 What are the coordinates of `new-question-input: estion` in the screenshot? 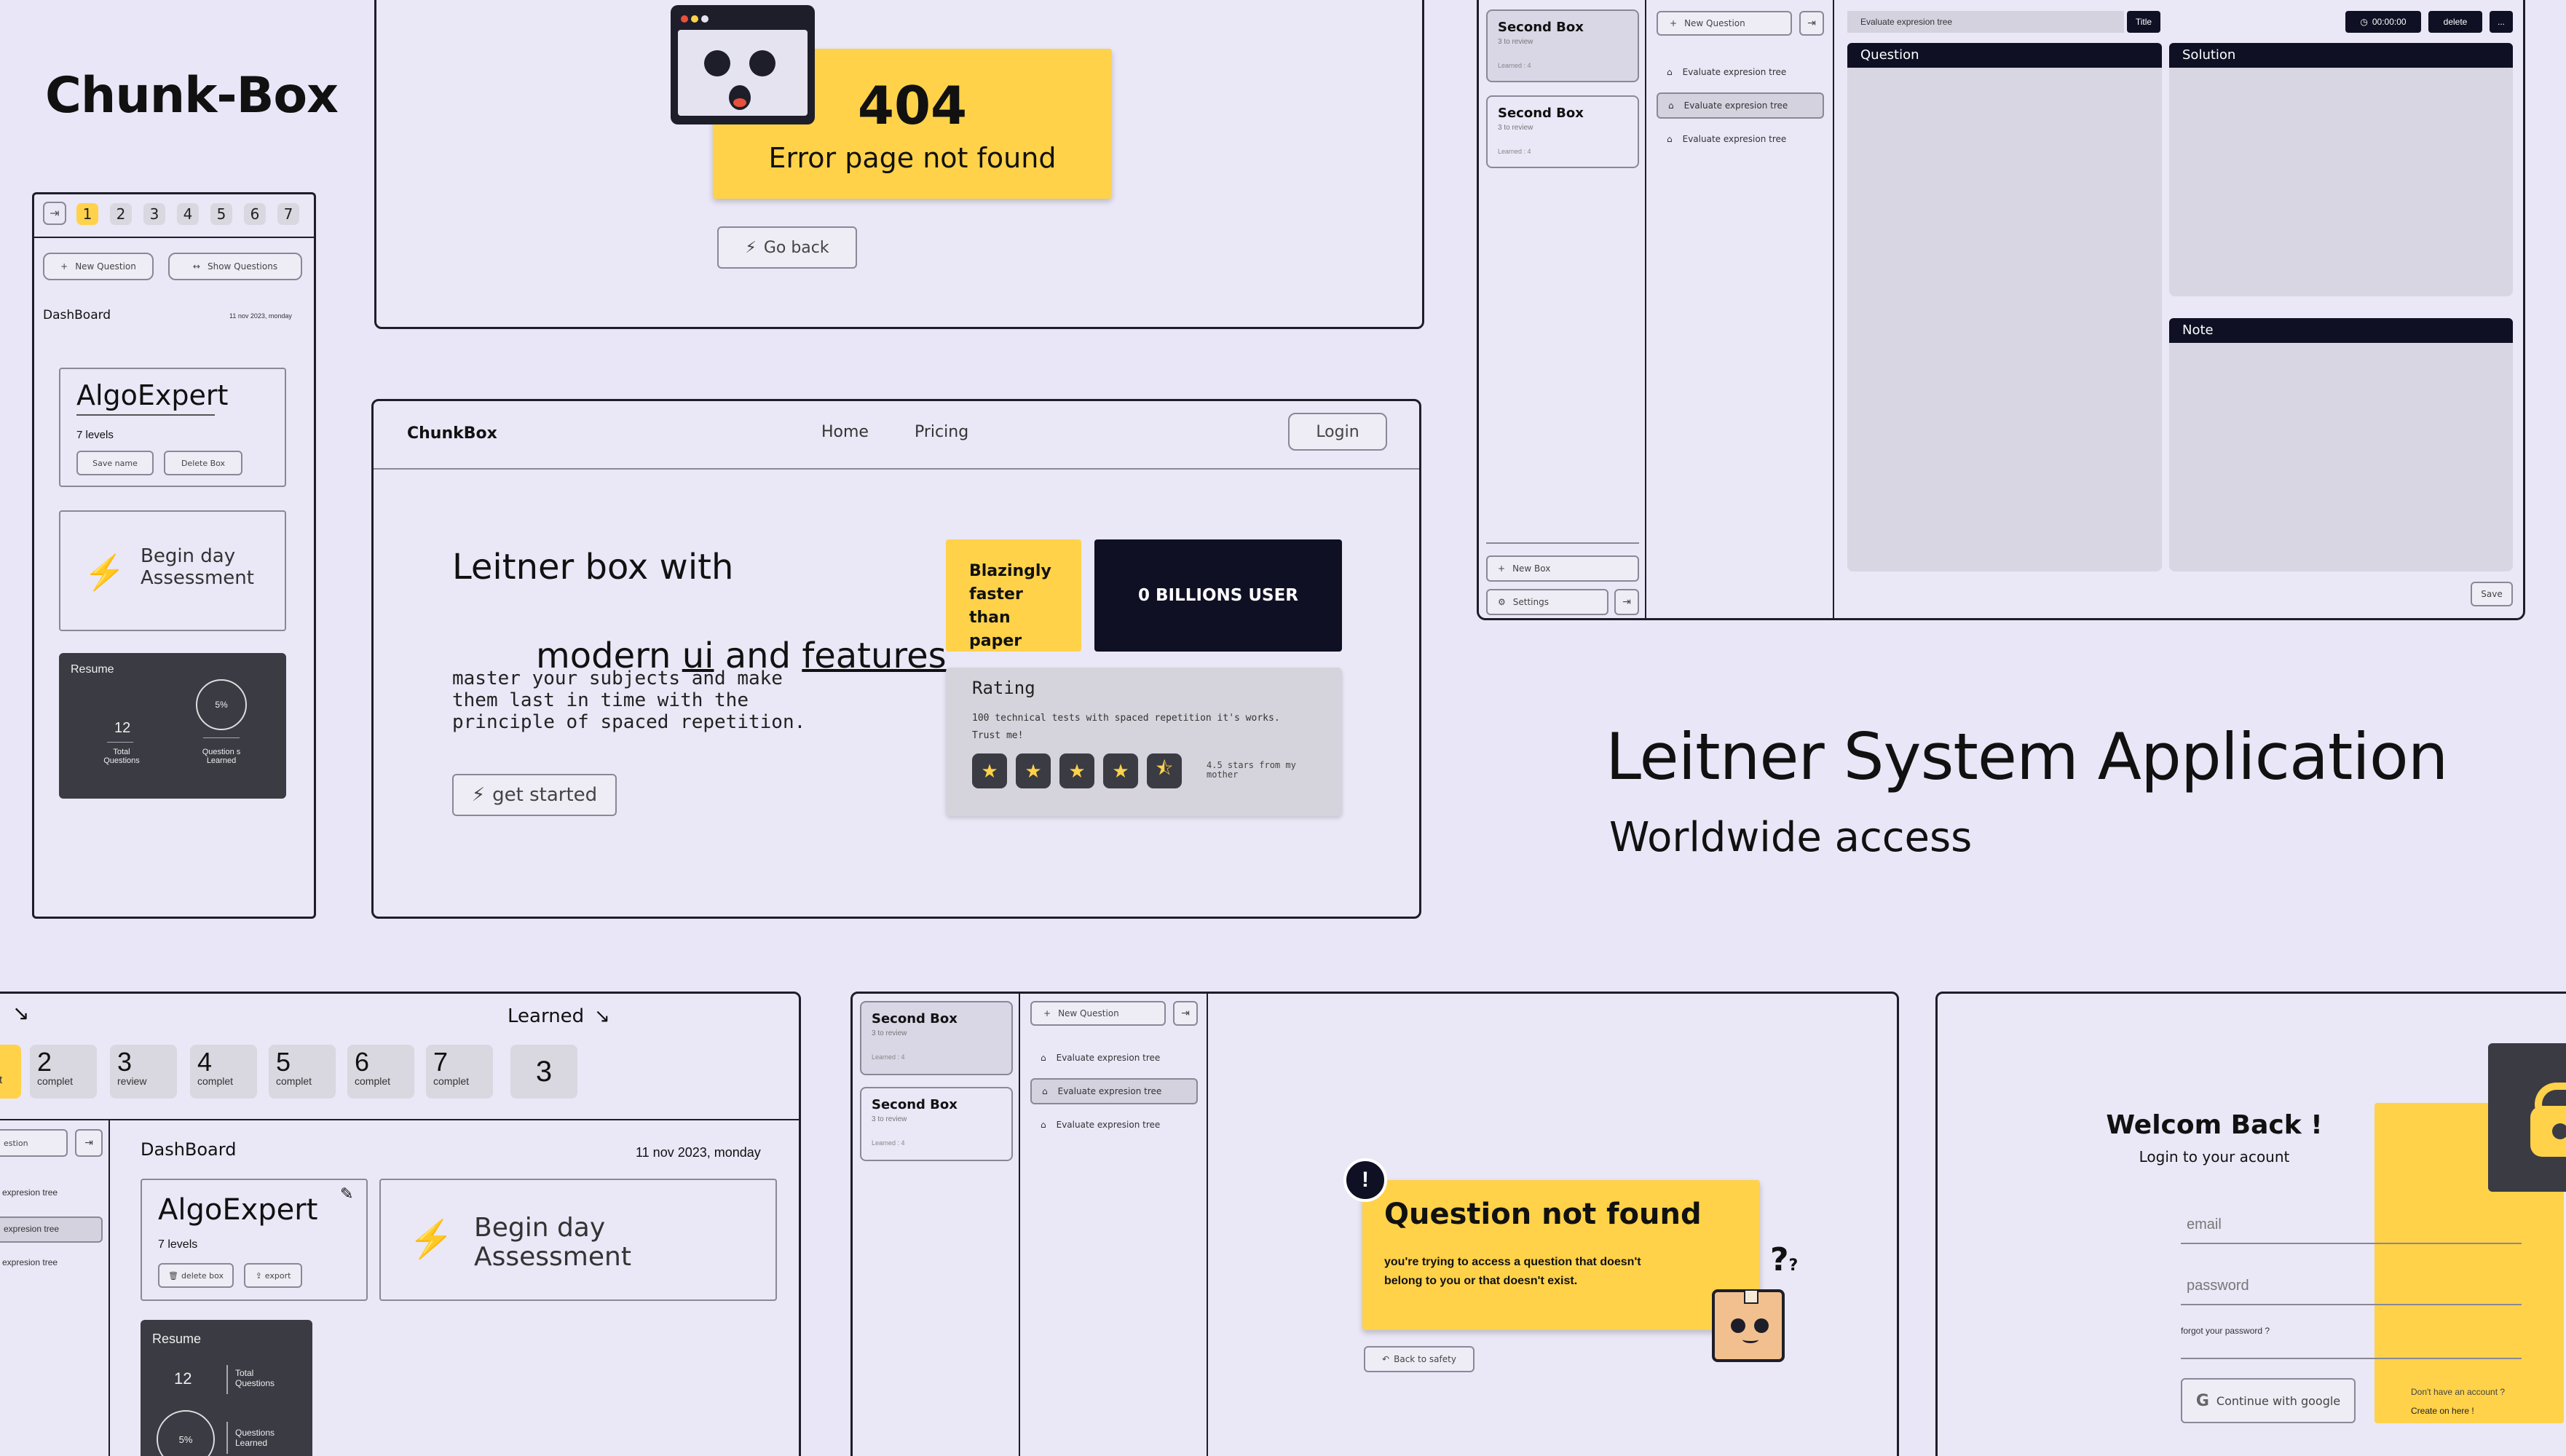 It's located at (34, 1143).